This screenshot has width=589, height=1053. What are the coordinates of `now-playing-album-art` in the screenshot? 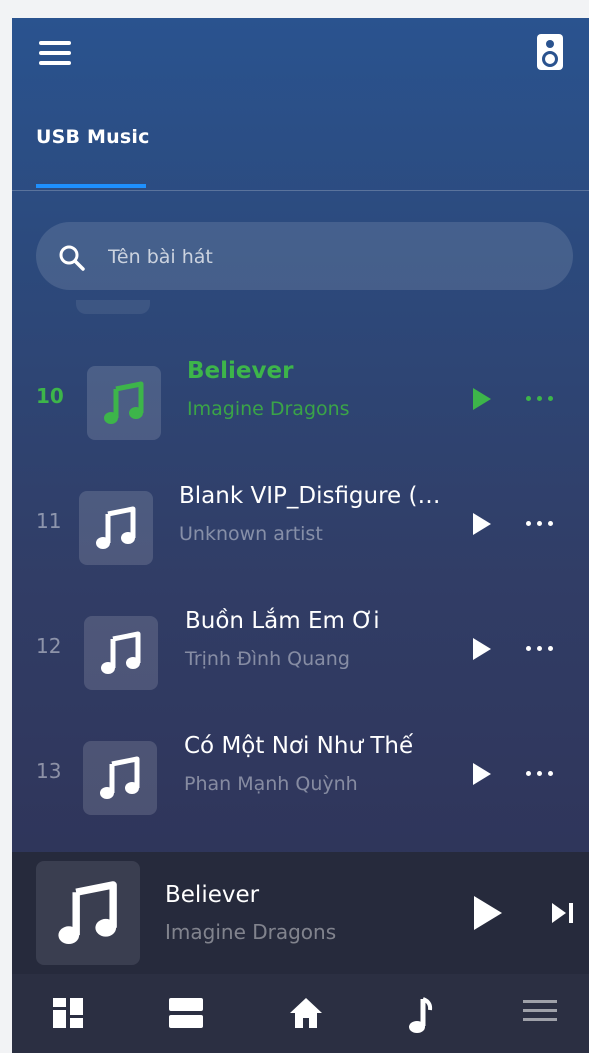 It's located at (88, 913).